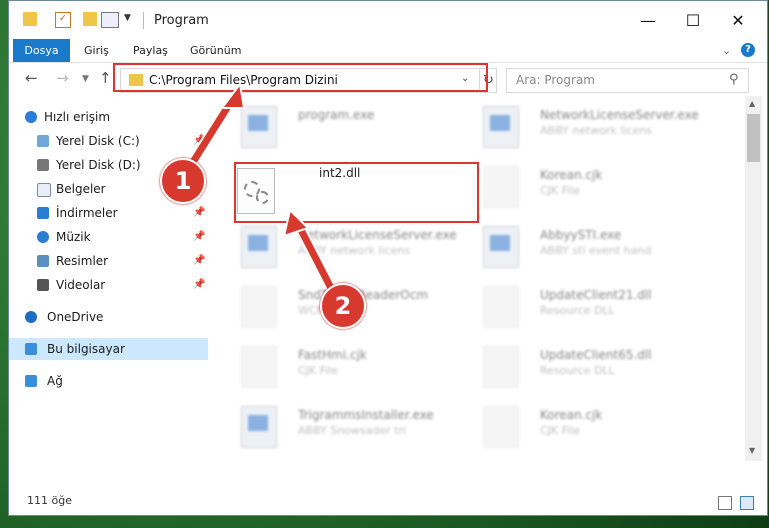 Image resolution: width=769 pixels, height=528 pixels. I want to click on callout-badge-2: 2, so click(343, 306).